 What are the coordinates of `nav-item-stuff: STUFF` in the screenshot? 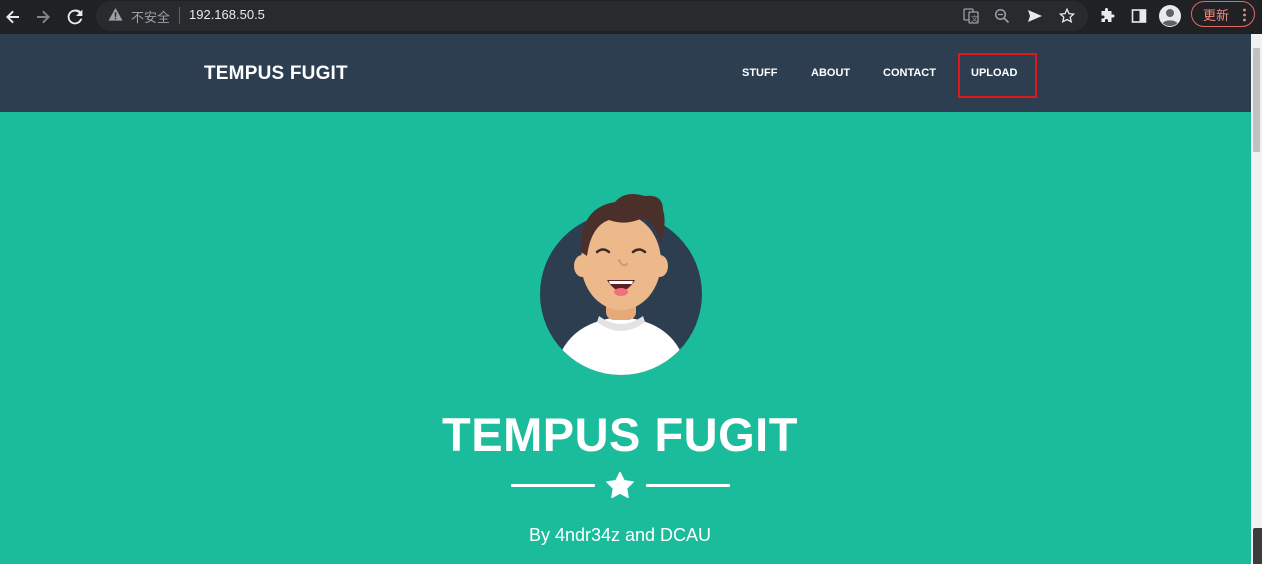 It's located at (759, 73).